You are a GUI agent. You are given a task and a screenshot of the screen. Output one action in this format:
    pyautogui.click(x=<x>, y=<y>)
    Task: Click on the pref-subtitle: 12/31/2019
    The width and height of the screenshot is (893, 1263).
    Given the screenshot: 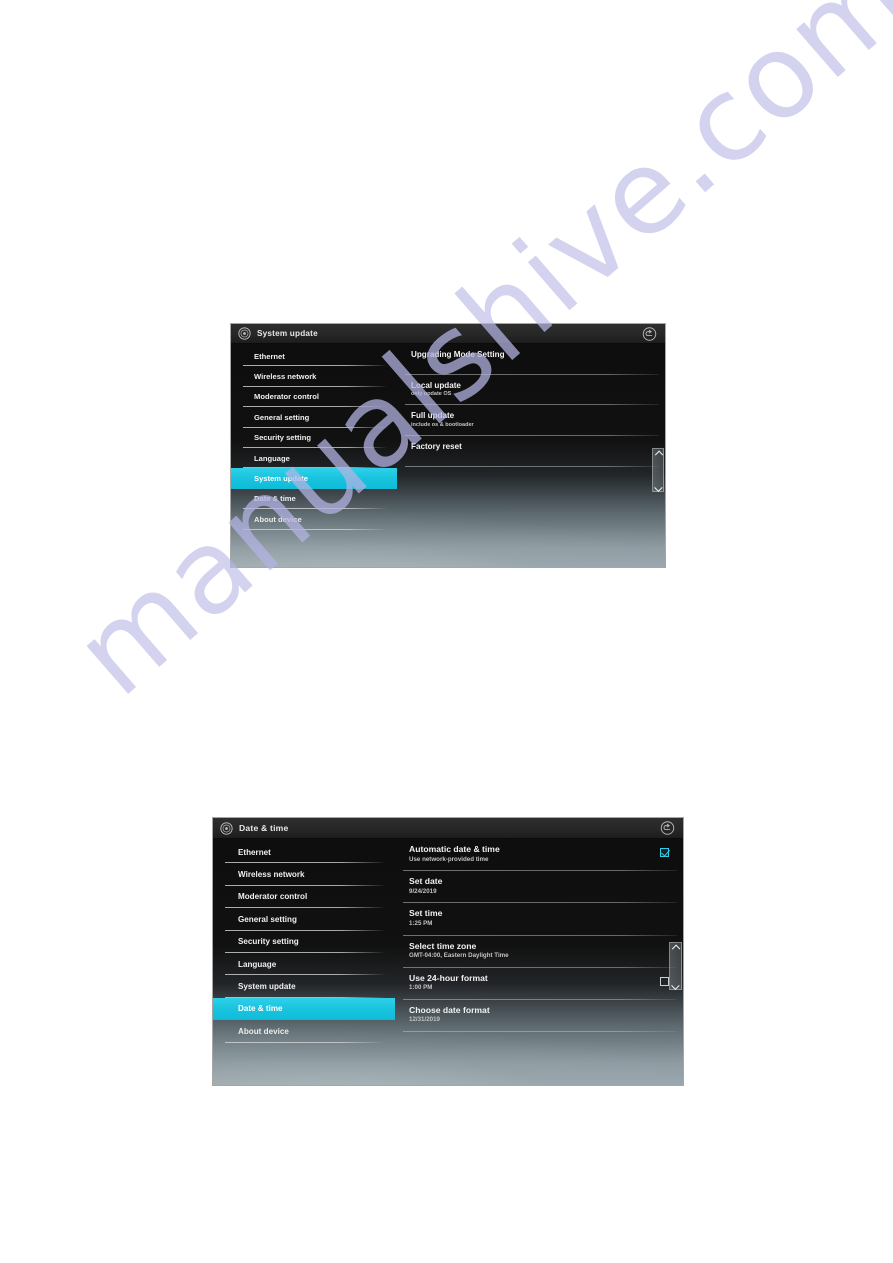 What is the action you would take?
    pyautogui.click(x=424, y=1020)
    